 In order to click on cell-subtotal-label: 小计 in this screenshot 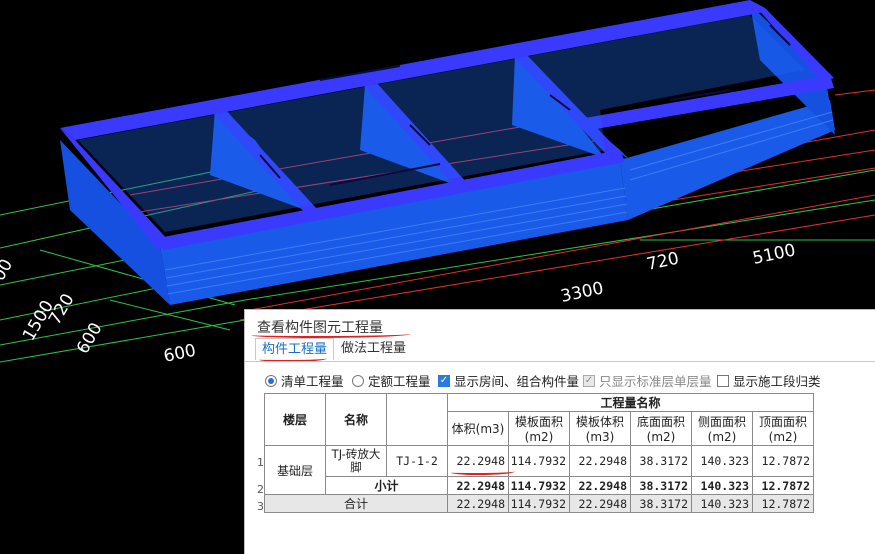, I will do `click(386, 485)`.